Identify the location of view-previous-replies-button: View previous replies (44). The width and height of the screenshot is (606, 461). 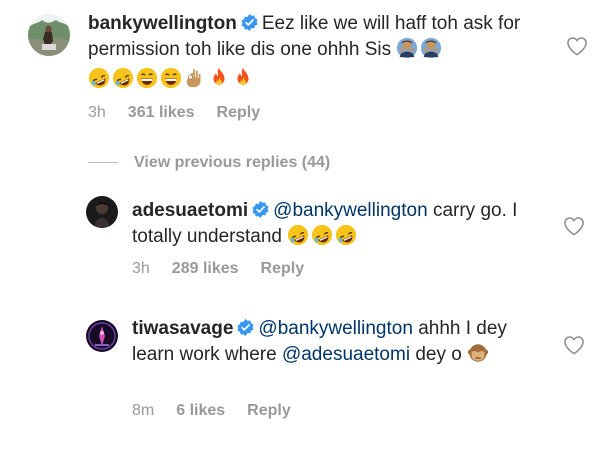
(209, 163).